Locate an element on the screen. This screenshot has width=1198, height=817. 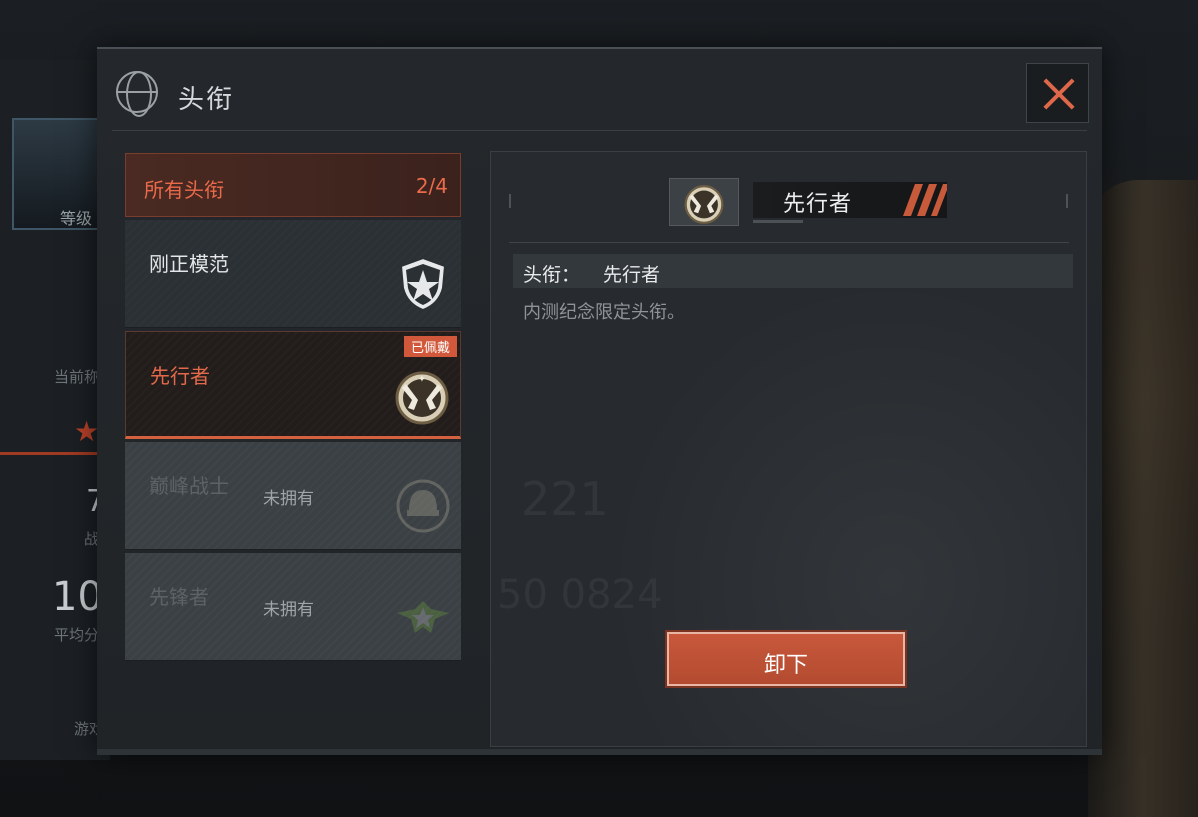
list-item: 先行者 已佩戴 ✦ is located at coordinates (293, 385).